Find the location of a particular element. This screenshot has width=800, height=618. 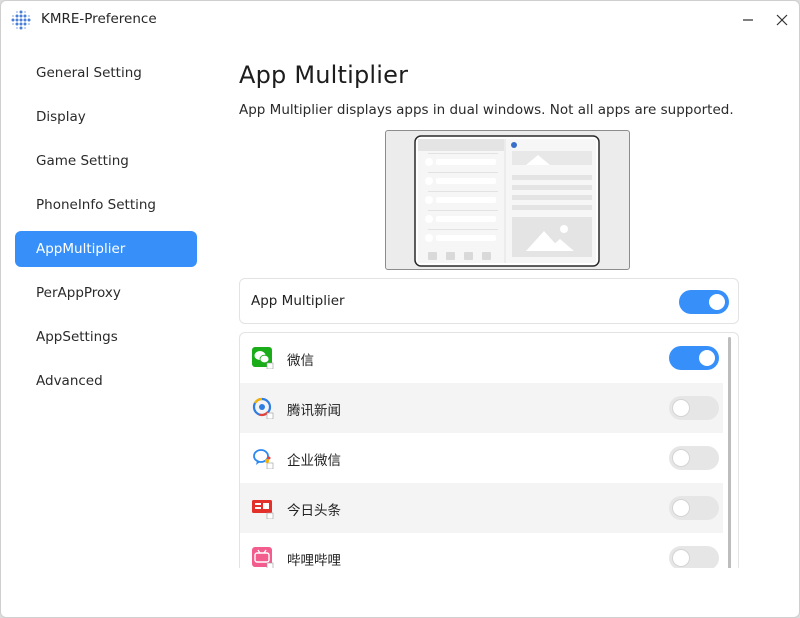

close-icon is located at coordinates (782, 20).